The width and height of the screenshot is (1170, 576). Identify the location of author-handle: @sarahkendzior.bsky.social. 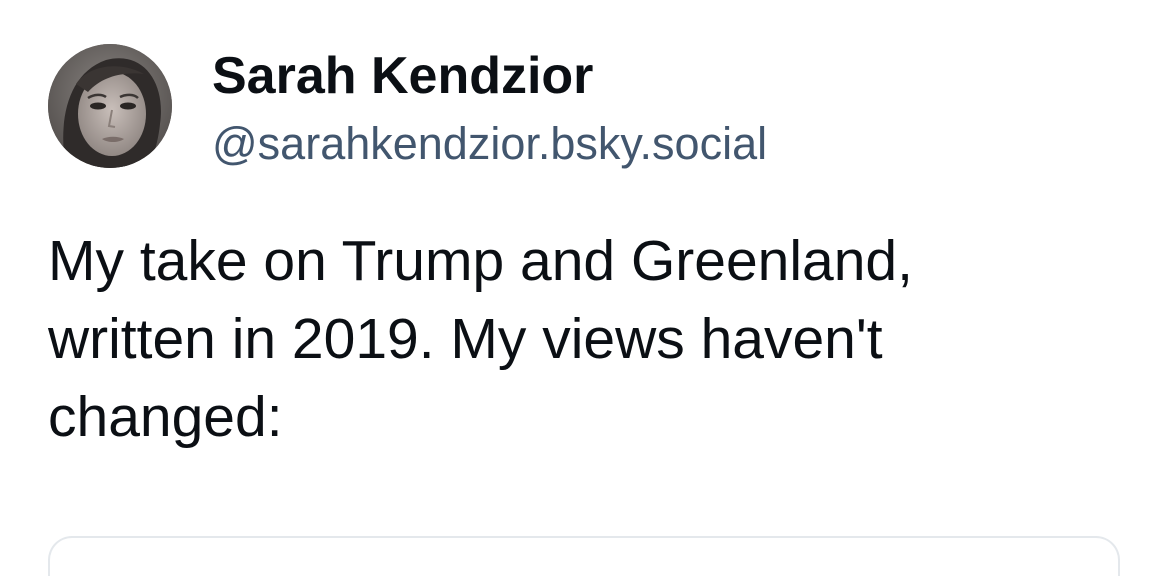
(489, 144).